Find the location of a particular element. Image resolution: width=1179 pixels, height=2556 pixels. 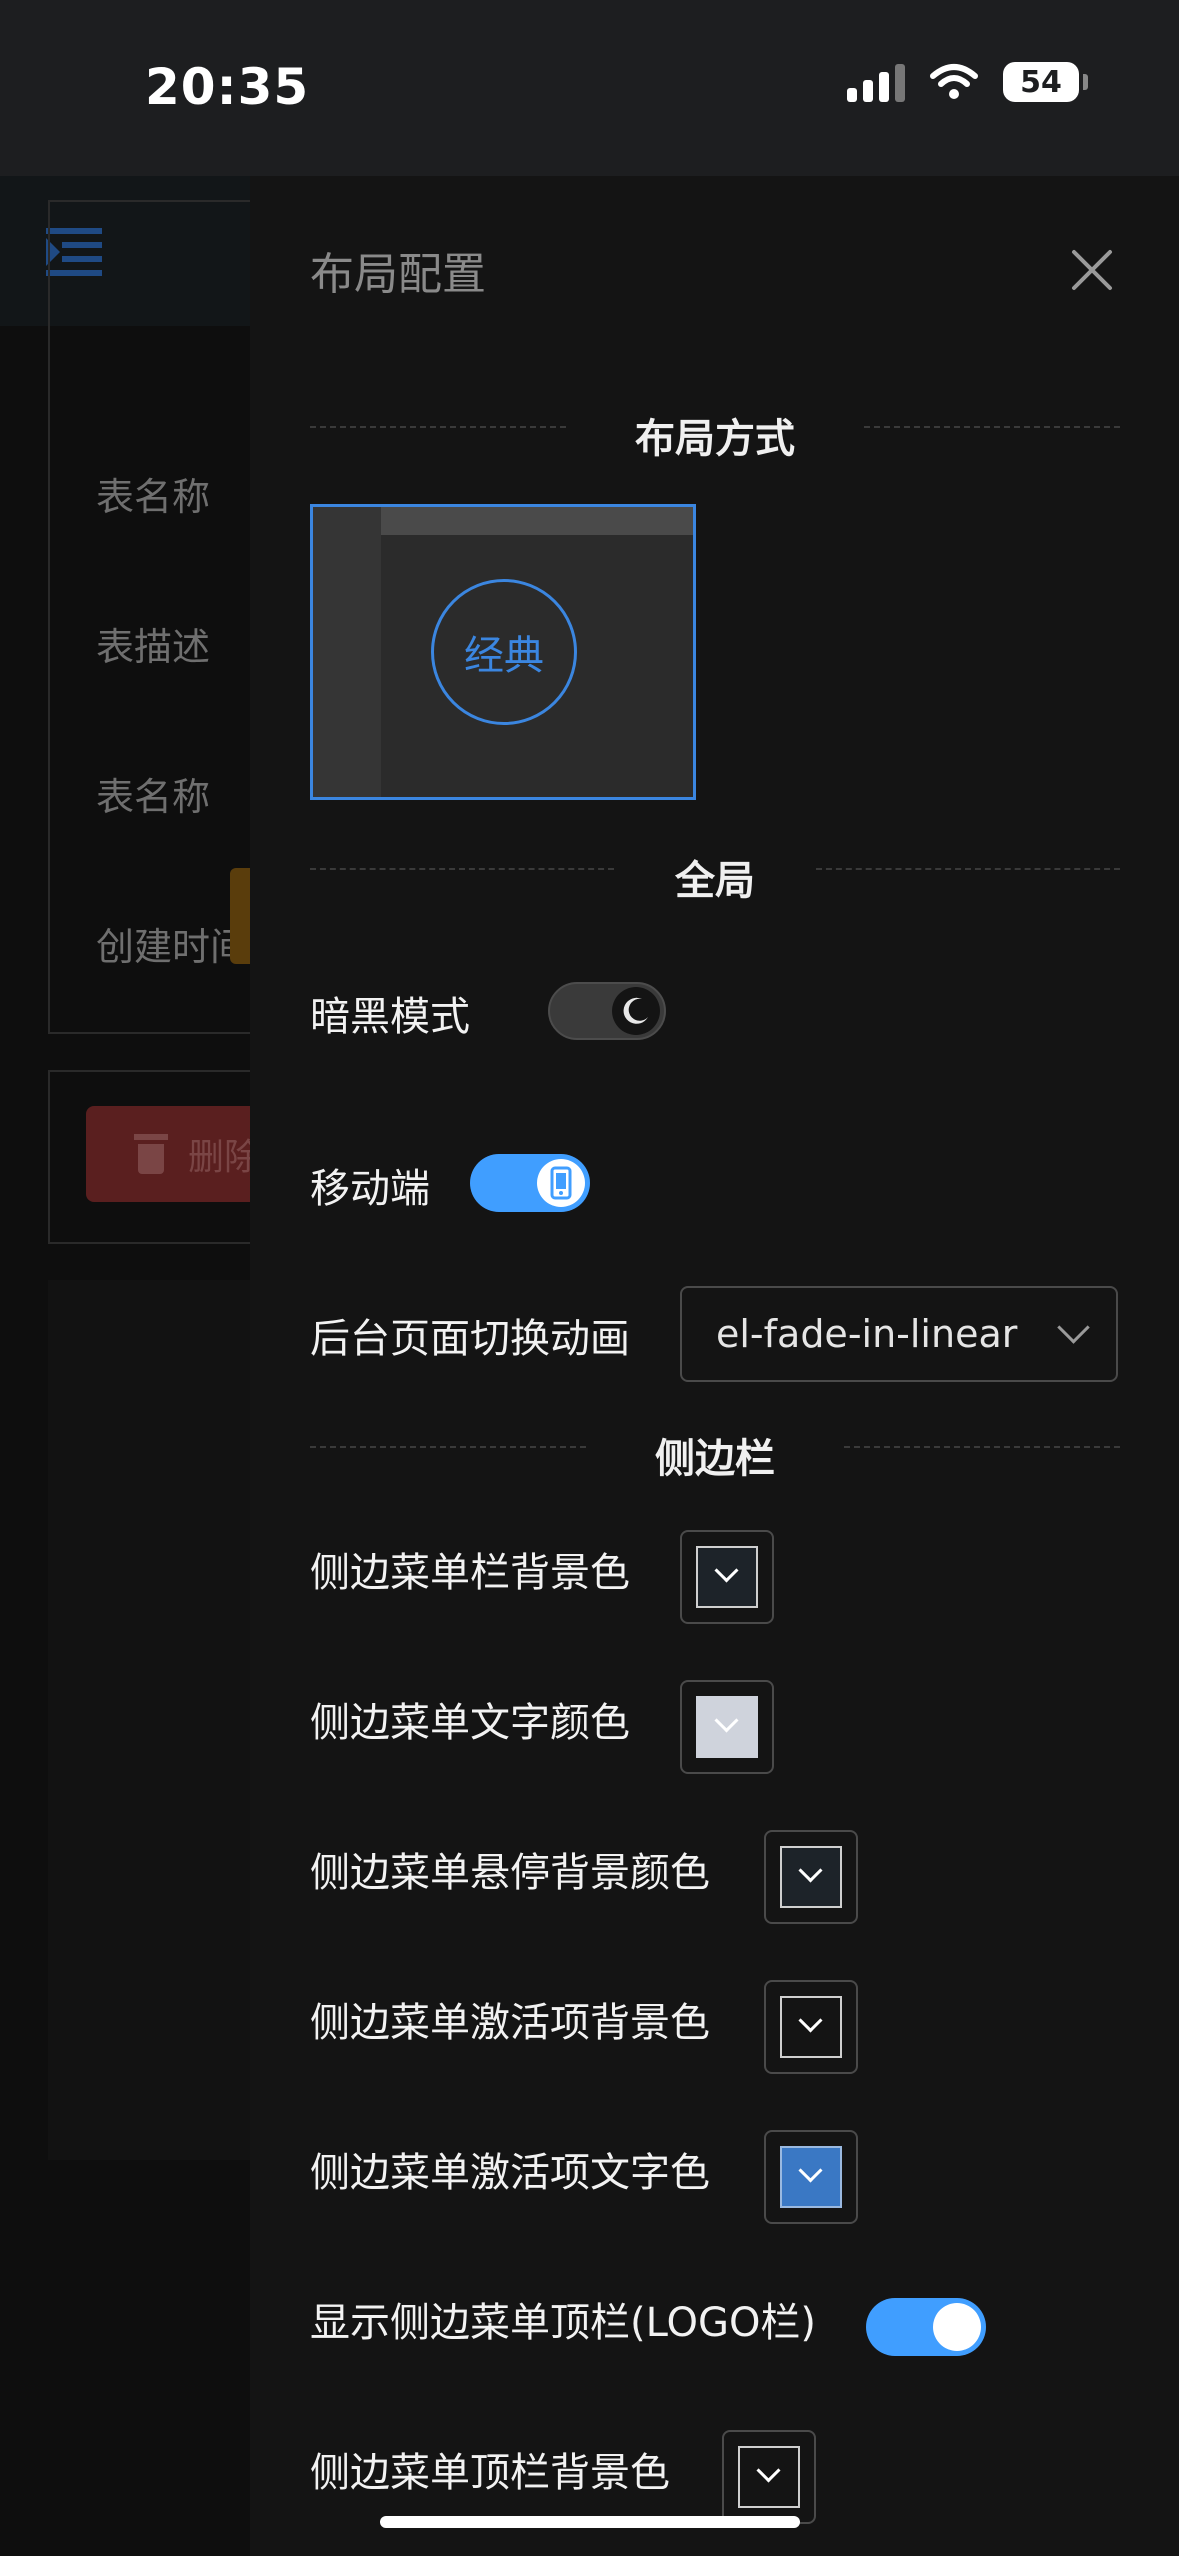

show-logo-label: 显示侧边菜单顶栏(LOGO栏) is located at coordinates (563, 2323).